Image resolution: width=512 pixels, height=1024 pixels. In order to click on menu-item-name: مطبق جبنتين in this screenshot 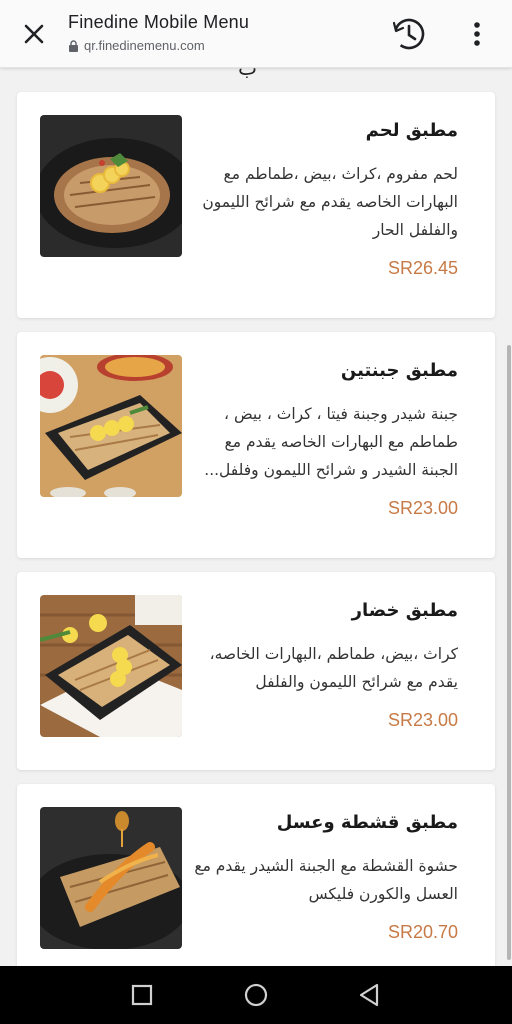, I will do `click(399, 370)`.